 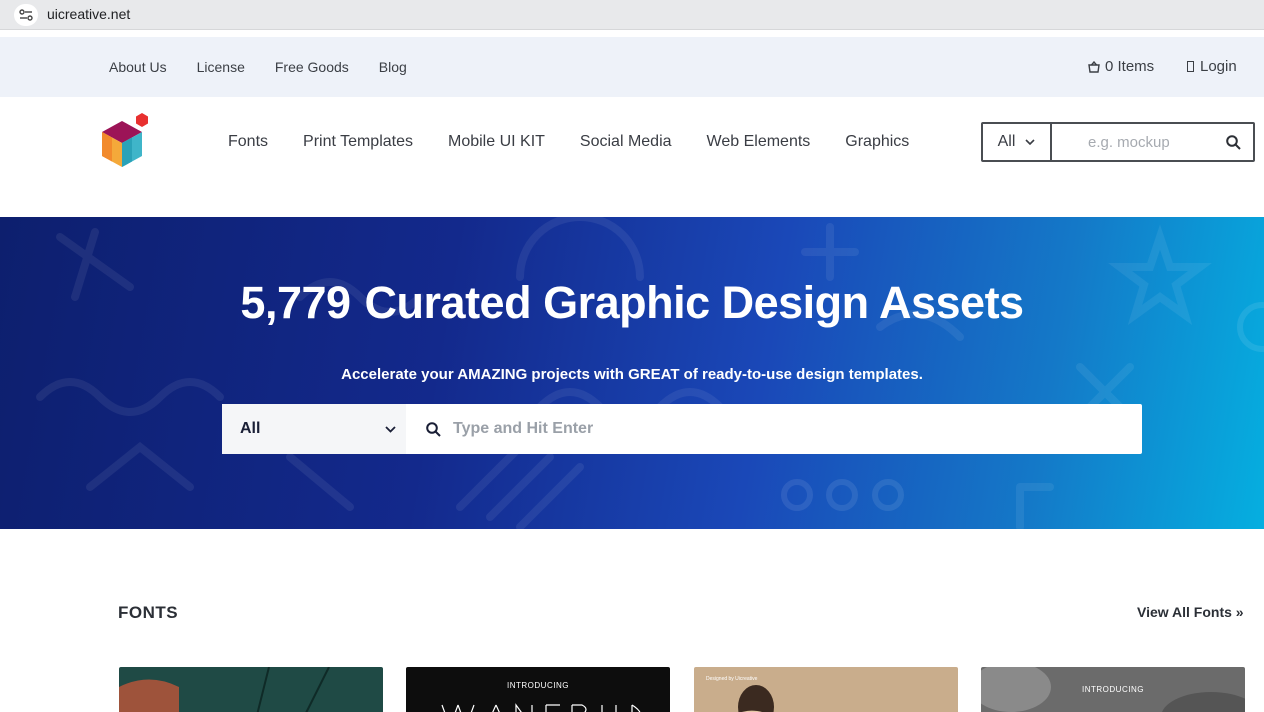 I want to click on nav-link-print-templates: Print Templates, so click(x=358, y=142).